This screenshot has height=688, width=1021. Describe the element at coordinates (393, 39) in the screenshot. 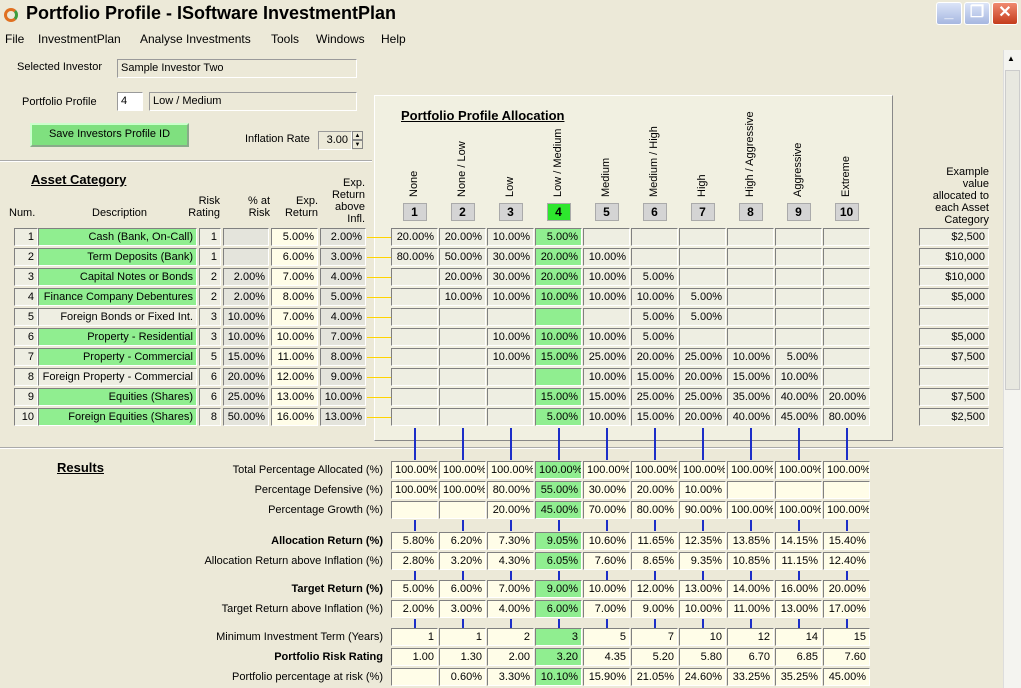

I see `menu-help: Help` at that location.